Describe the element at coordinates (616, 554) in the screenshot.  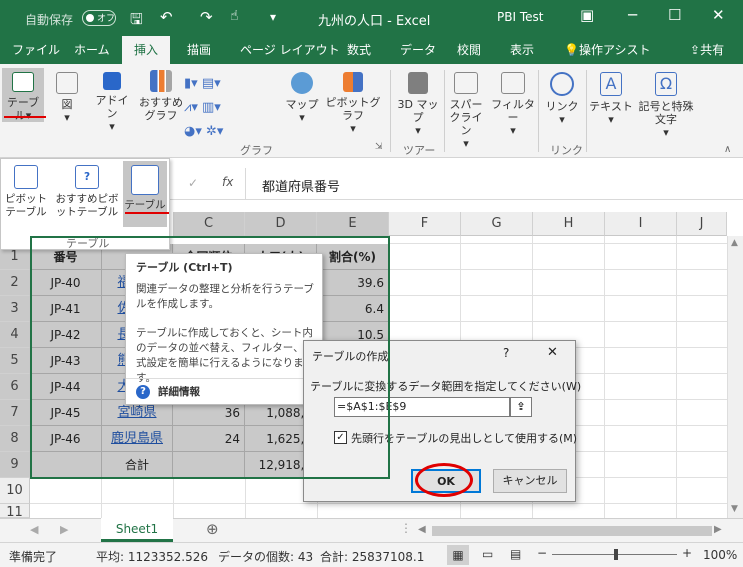
I see `zoom-thumb` at that location.